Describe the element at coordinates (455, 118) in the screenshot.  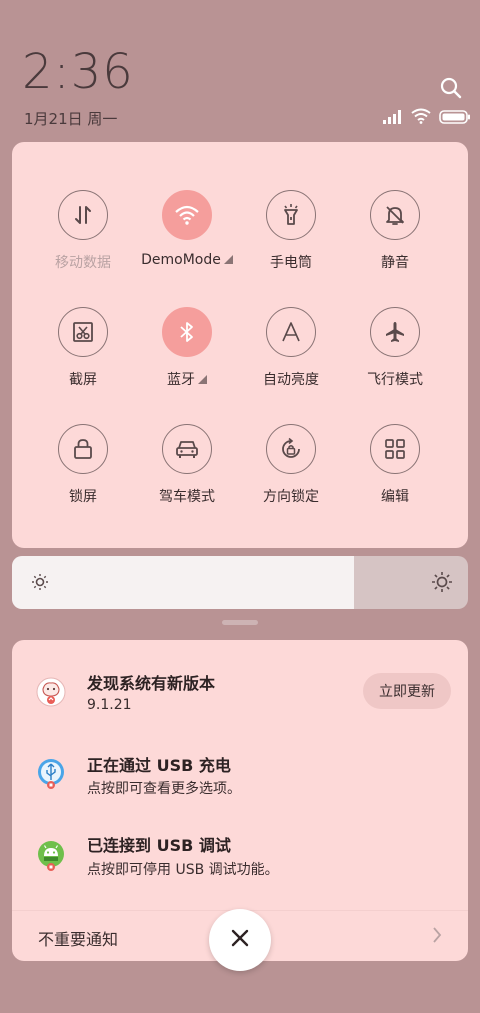
I see `battery-icon` at that location.